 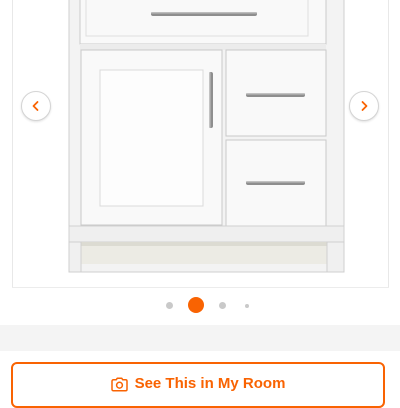 I want to click on gallery-border-left, so click(x=12, y=144).